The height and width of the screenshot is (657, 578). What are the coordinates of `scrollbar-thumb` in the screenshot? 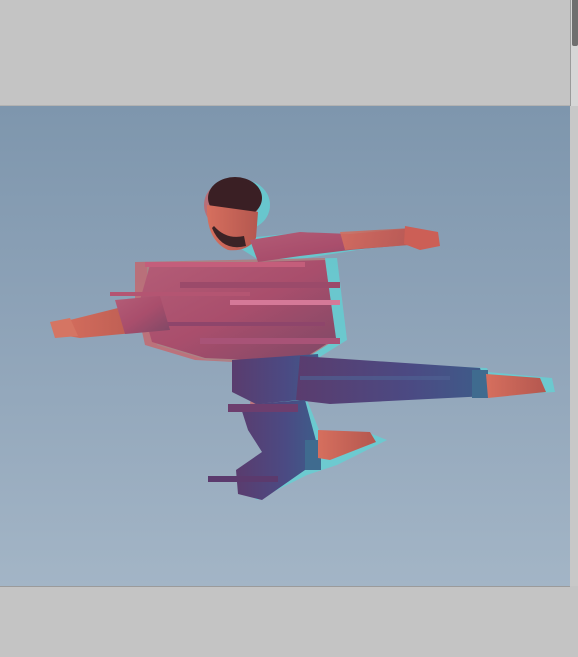 It's located at (575, 23).